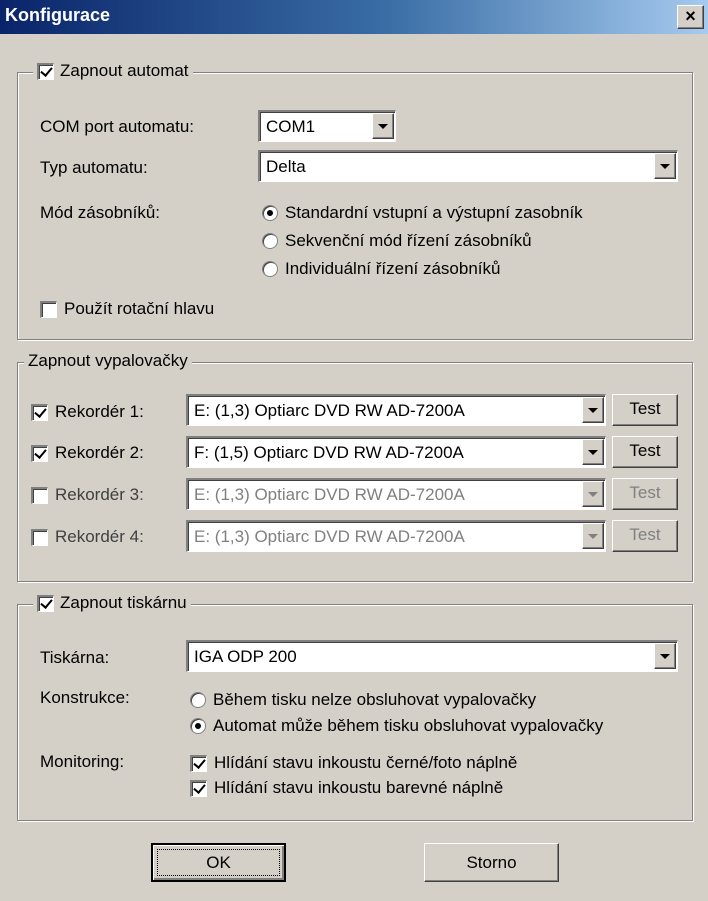 The image size is (708, 901). What do you see at coordinates (99, 453) in the screenshot?
I see `recorder-2-label: Rekordér 2:` at bounding box center [99, 453].